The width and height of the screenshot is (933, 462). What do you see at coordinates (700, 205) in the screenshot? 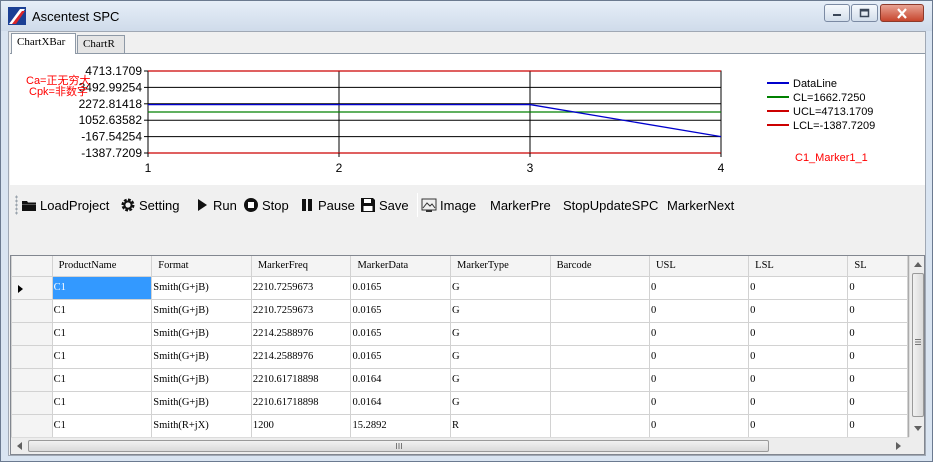
I see `marker-next-button: MarkerNext` at bounding box center [700, 205].